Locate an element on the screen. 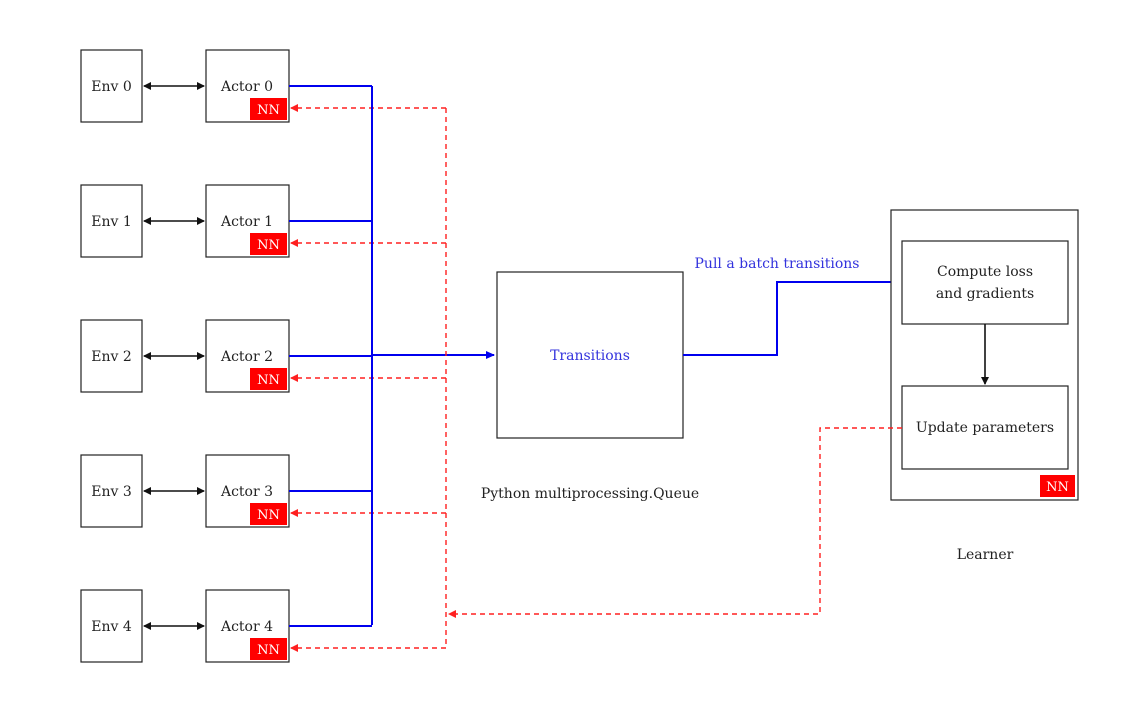 The width and height of the screenshot is (1148, 719). compute-loss-line2: and gradients is located at coordinates (985, 294).